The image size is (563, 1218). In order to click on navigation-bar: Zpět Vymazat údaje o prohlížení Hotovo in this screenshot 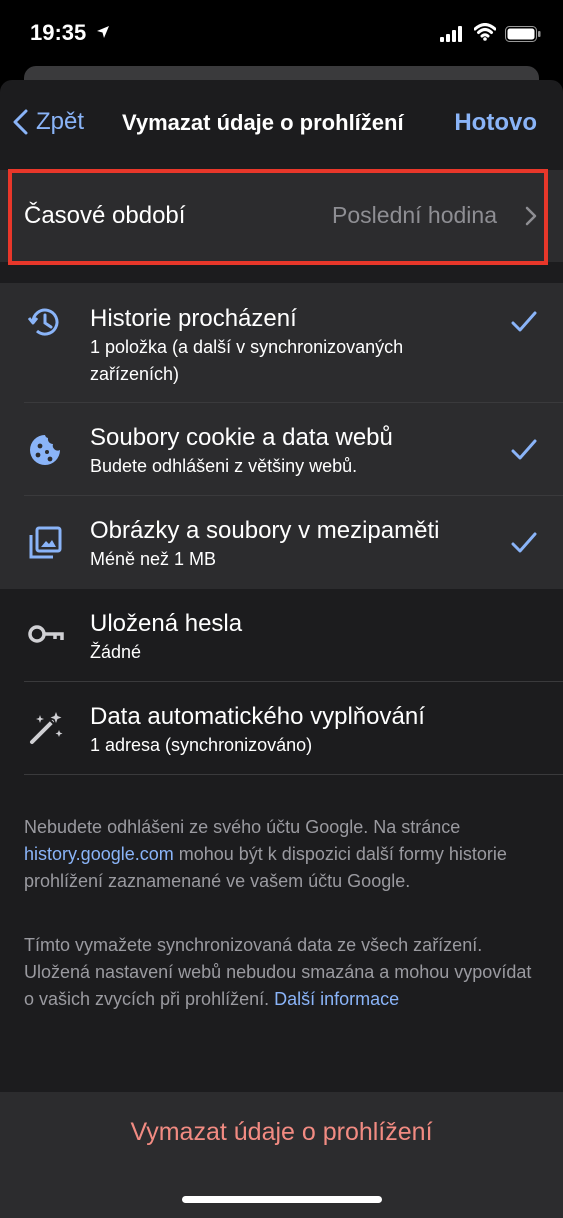, I will do `click(281, 123)`.